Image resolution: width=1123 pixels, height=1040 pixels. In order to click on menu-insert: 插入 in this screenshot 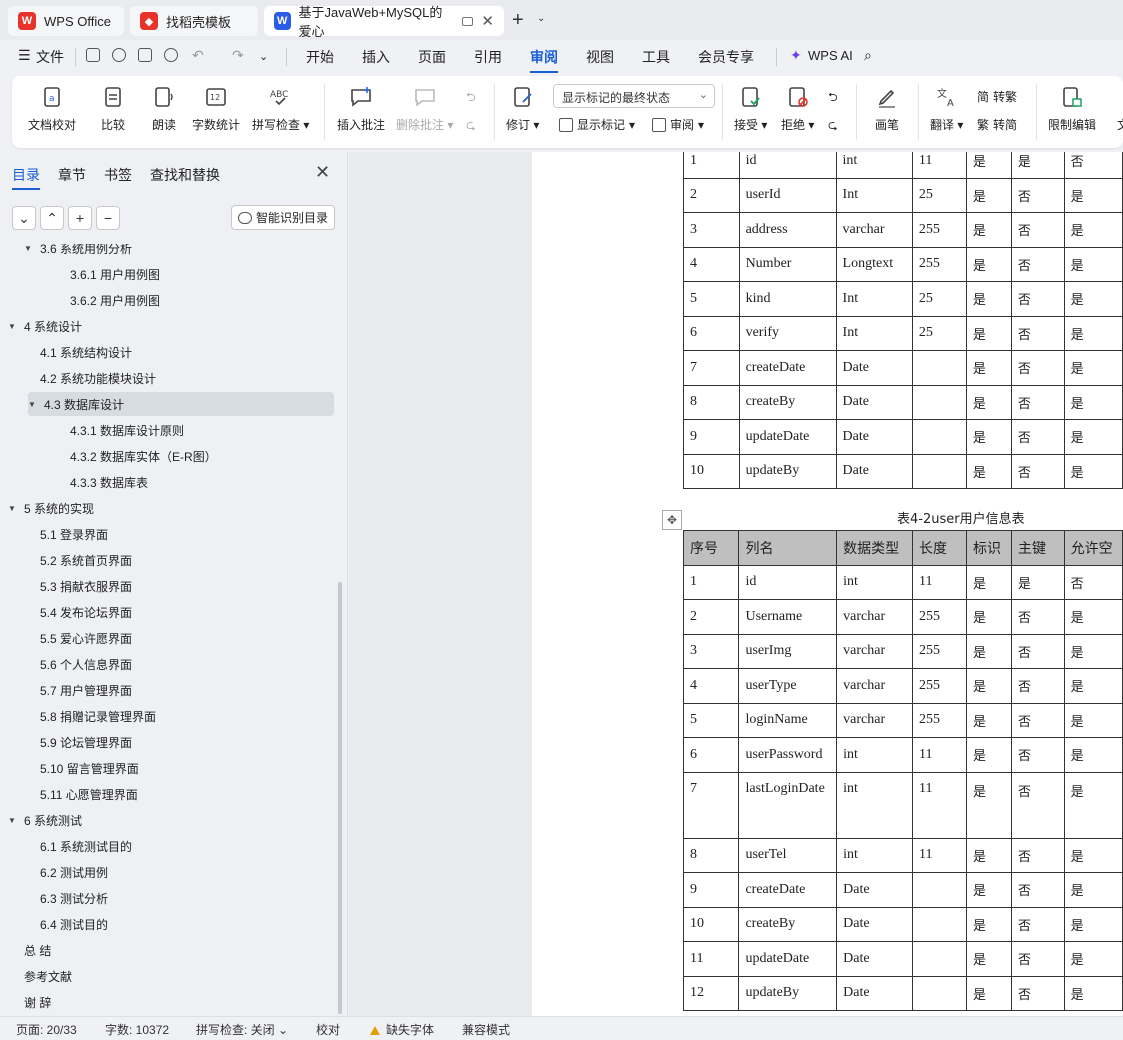, I will do `click(376, 57)`.